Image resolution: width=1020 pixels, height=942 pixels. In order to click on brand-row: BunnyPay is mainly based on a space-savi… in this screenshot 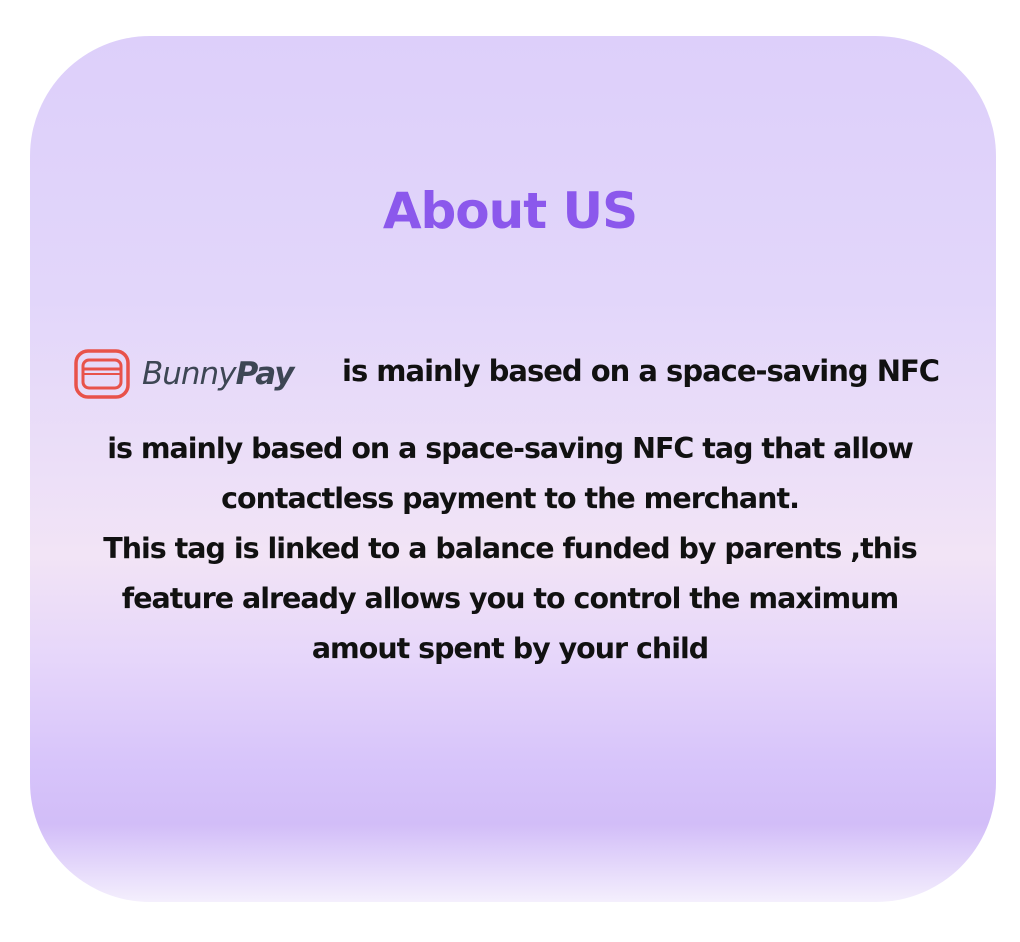, I will do `click(524, 376)`.